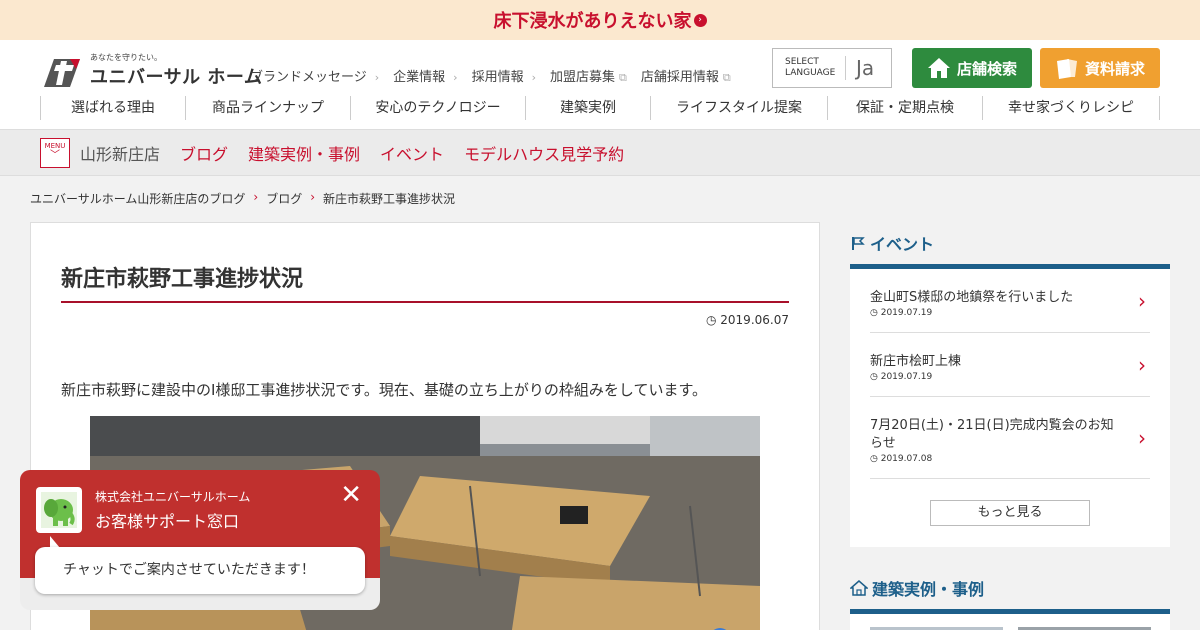 The width and height of the screenshot is (1200, 630). I want to click on language-value: Ja, so click(865, 68).